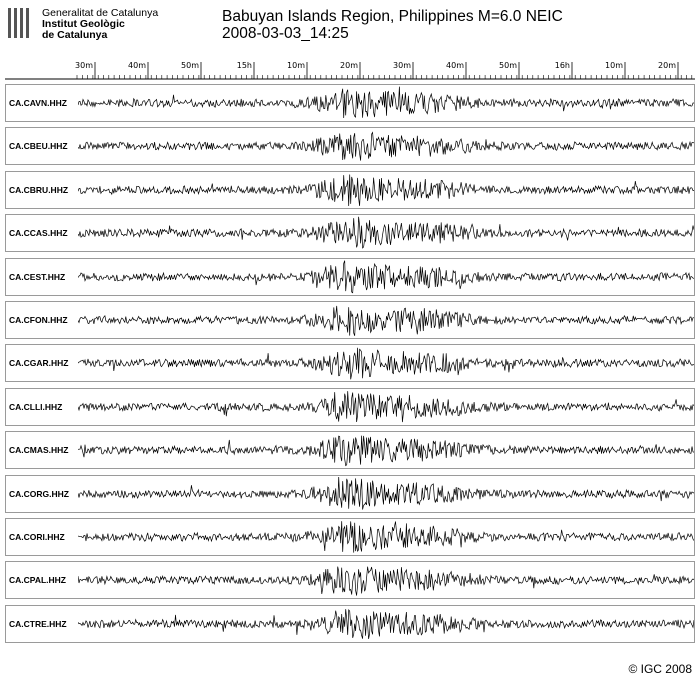 The height and width of the screenshot is (683, 700). I want to click on copyright-notice: © IGC 2008, so click(660, 669).